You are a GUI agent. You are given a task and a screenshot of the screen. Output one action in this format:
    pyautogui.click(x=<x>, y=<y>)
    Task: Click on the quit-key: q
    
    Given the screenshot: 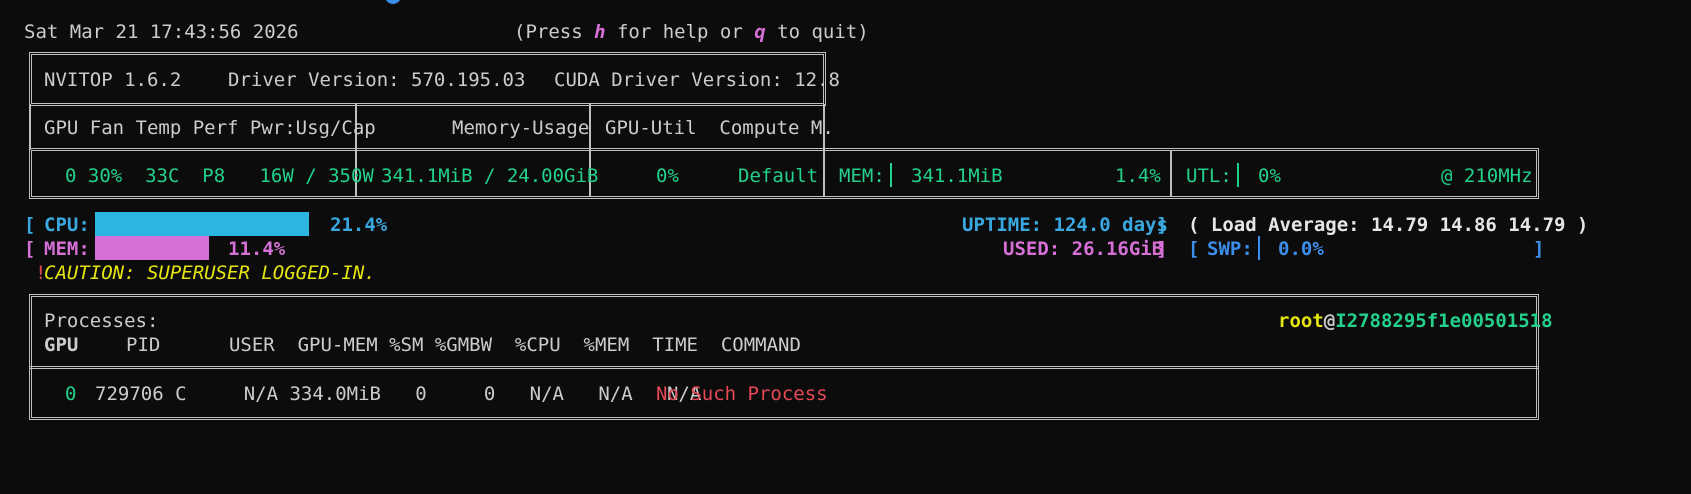 What is the action you would take?
    pyautogui.click(x=760, y=32)
    